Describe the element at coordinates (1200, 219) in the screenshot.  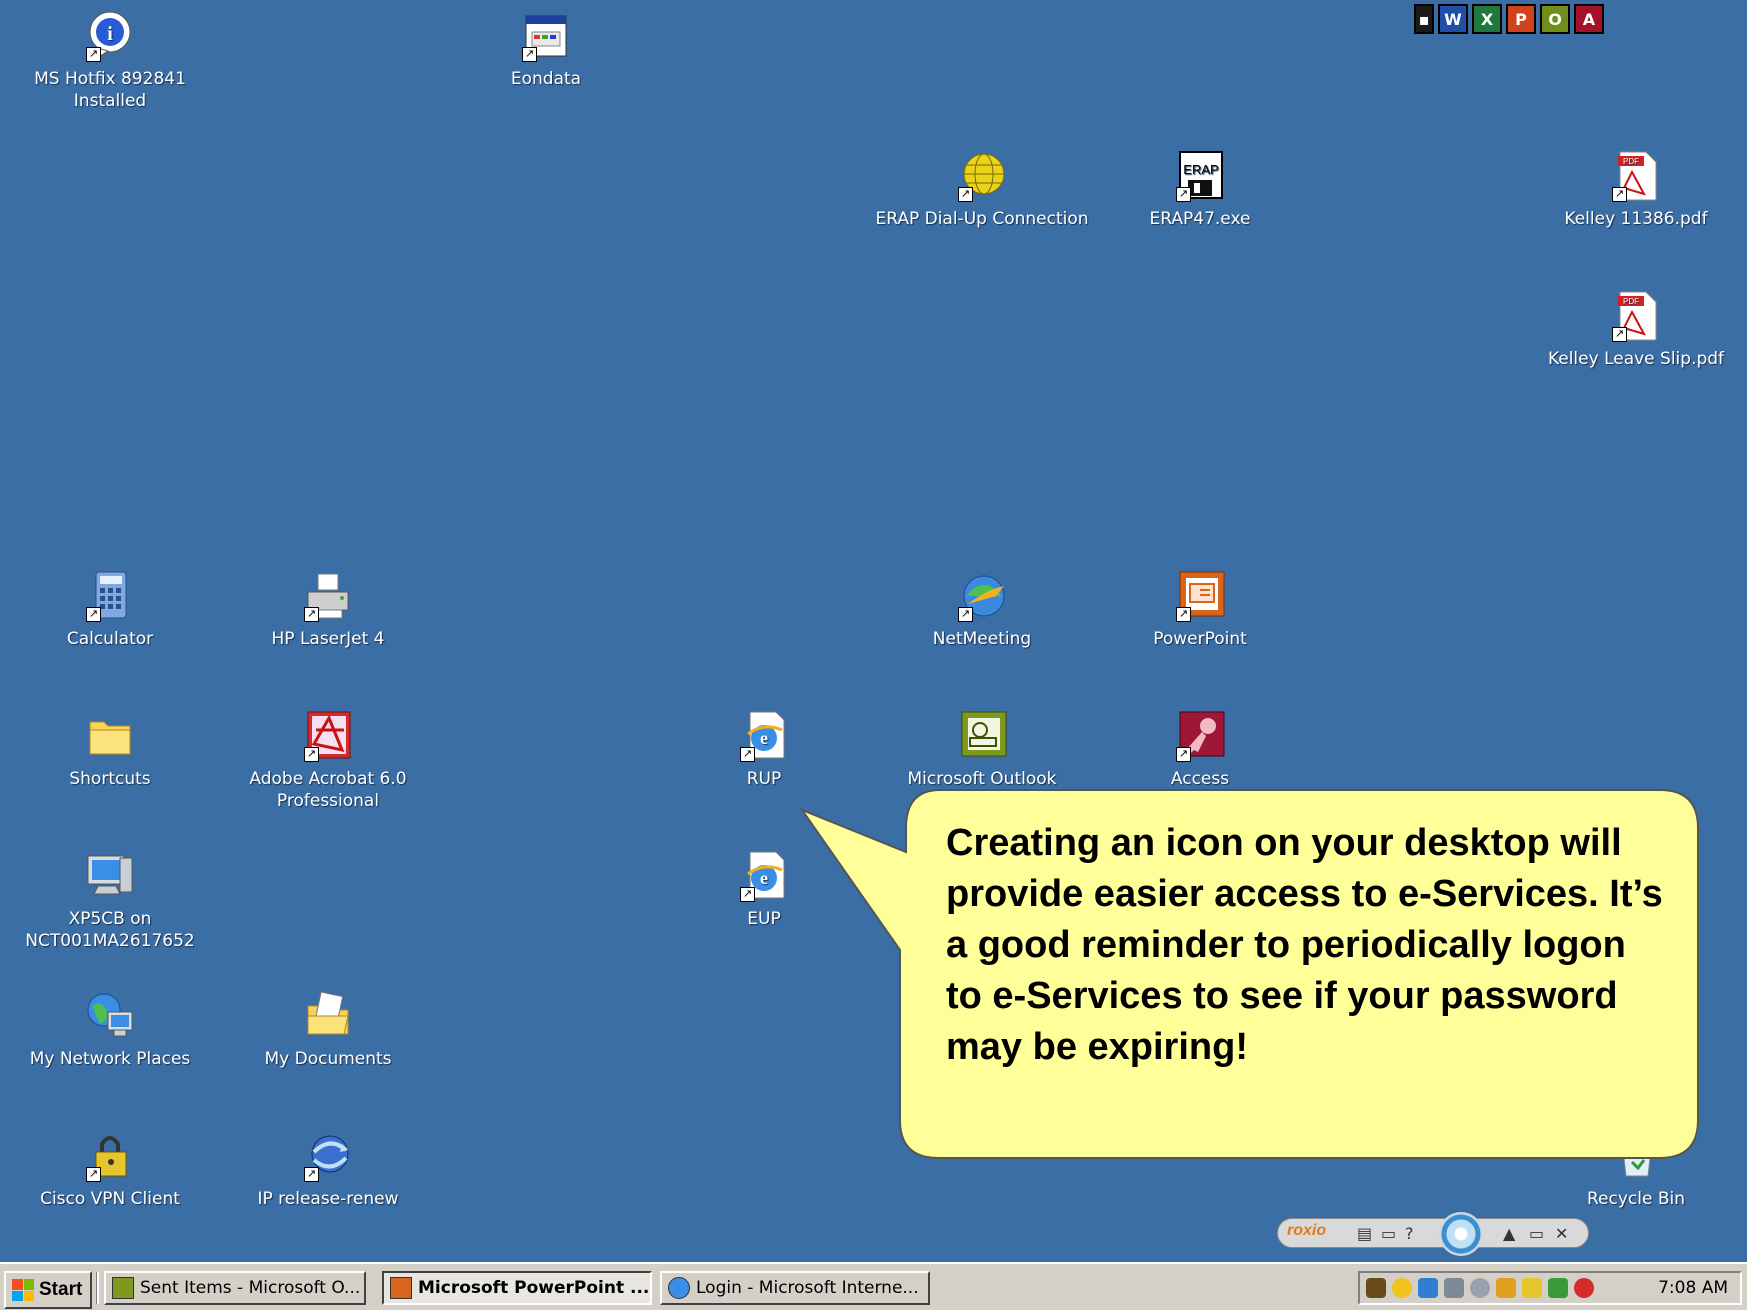
I see `icon-label: ERAP47.exe` at that location.